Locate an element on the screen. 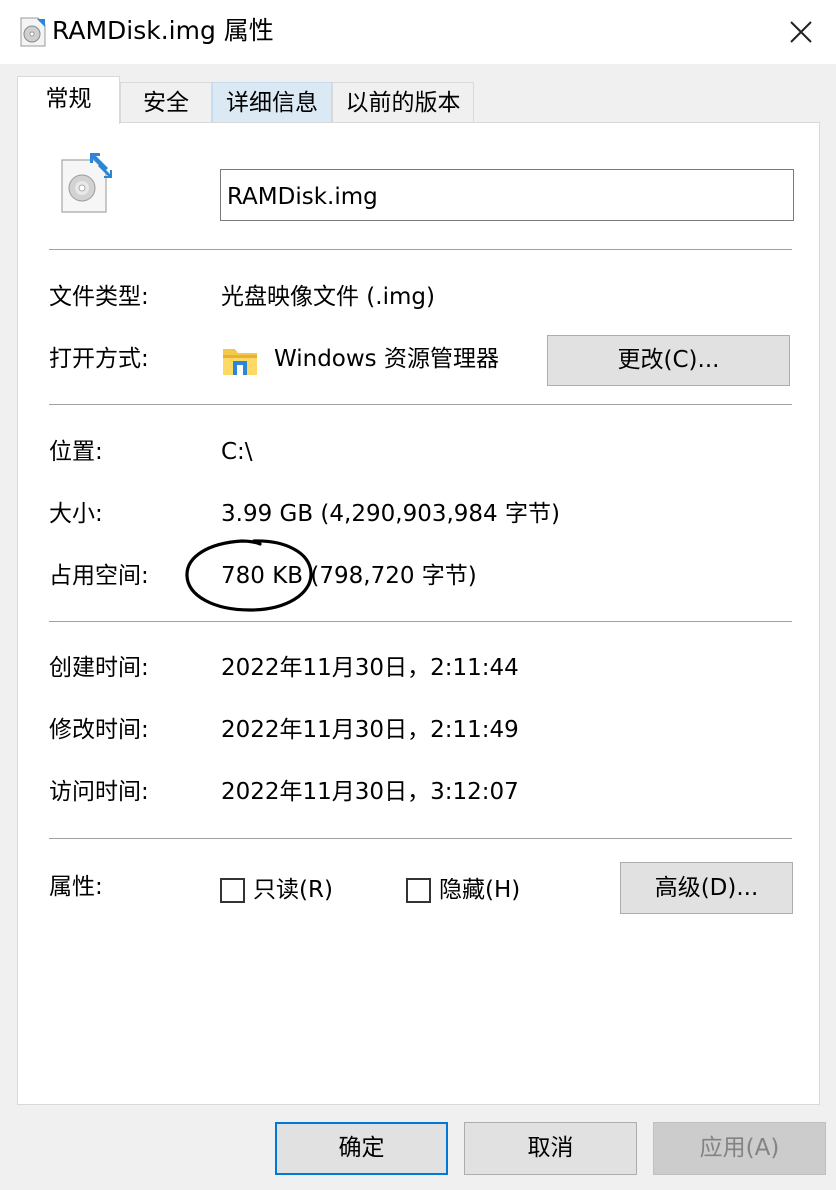  readonly-checkbox-box is located at coordinates (232, 890).